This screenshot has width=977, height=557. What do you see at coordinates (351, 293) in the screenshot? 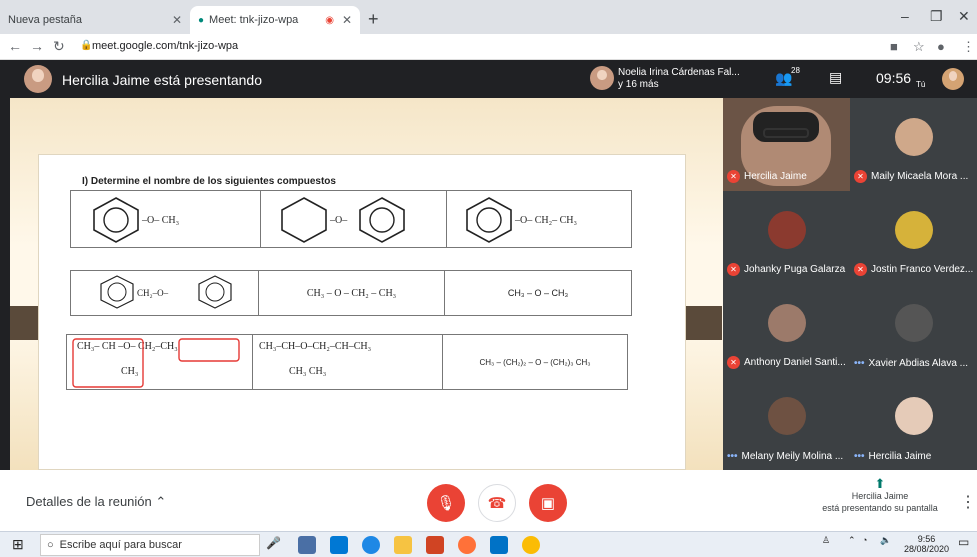
I see `compound-cell: CH₃ – O – CH₂ – CH₃` at bounding box center [351, 293].